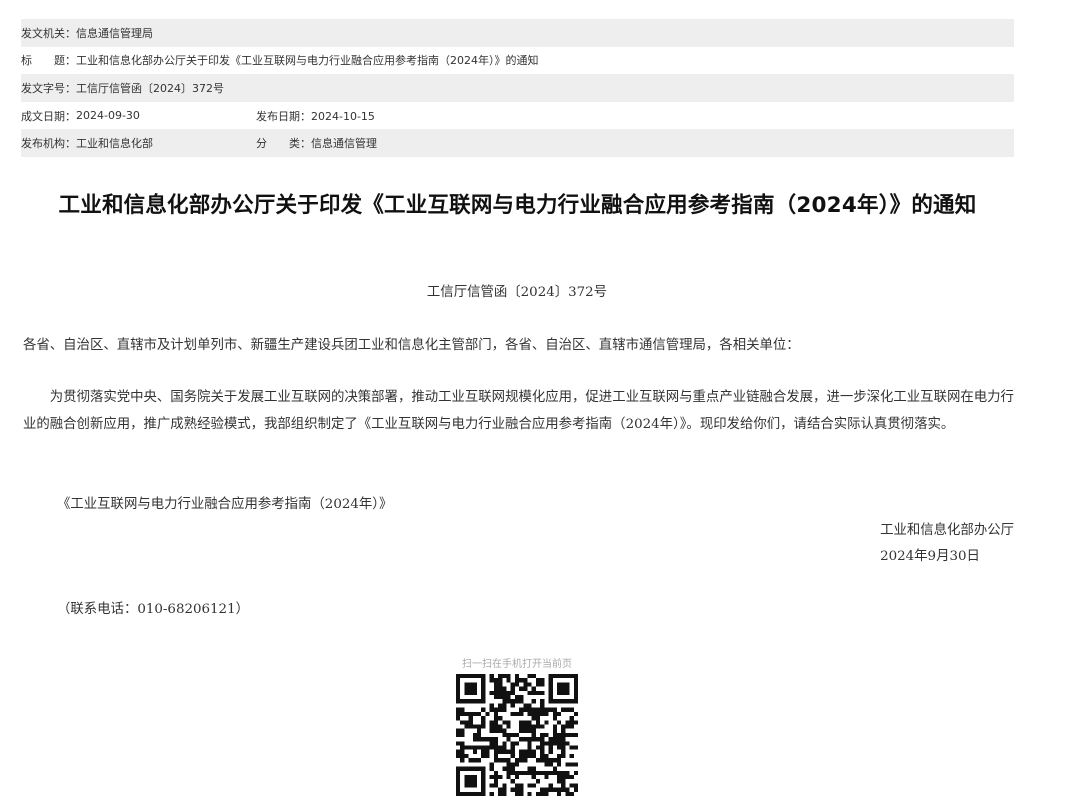 The image size is (1080, 806). Describe the element at coordinates (947, 530) in the screenshot. I see `signer: 工业和信息化部办公厅` at that location.